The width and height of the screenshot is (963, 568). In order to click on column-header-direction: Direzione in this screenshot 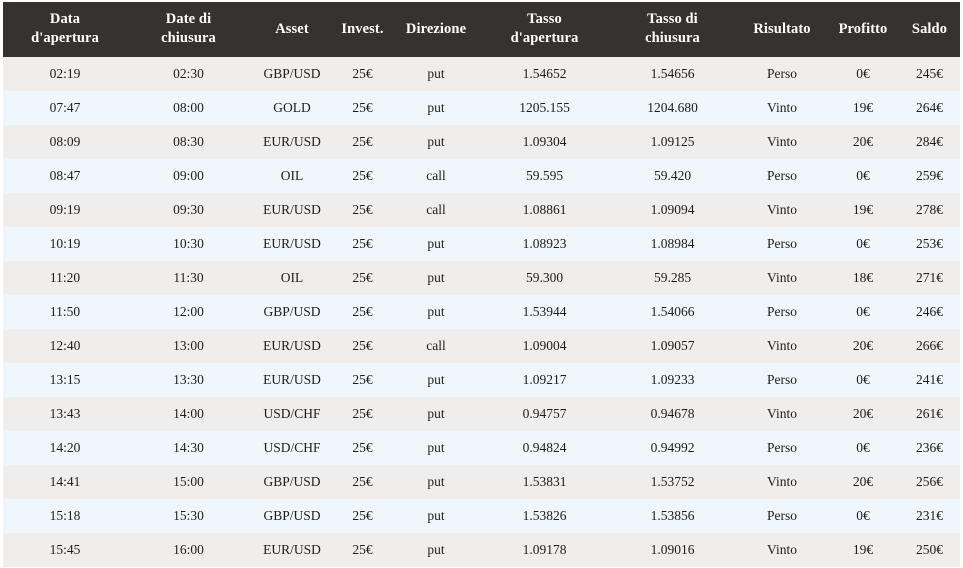, I will do `click(436, 30)`.